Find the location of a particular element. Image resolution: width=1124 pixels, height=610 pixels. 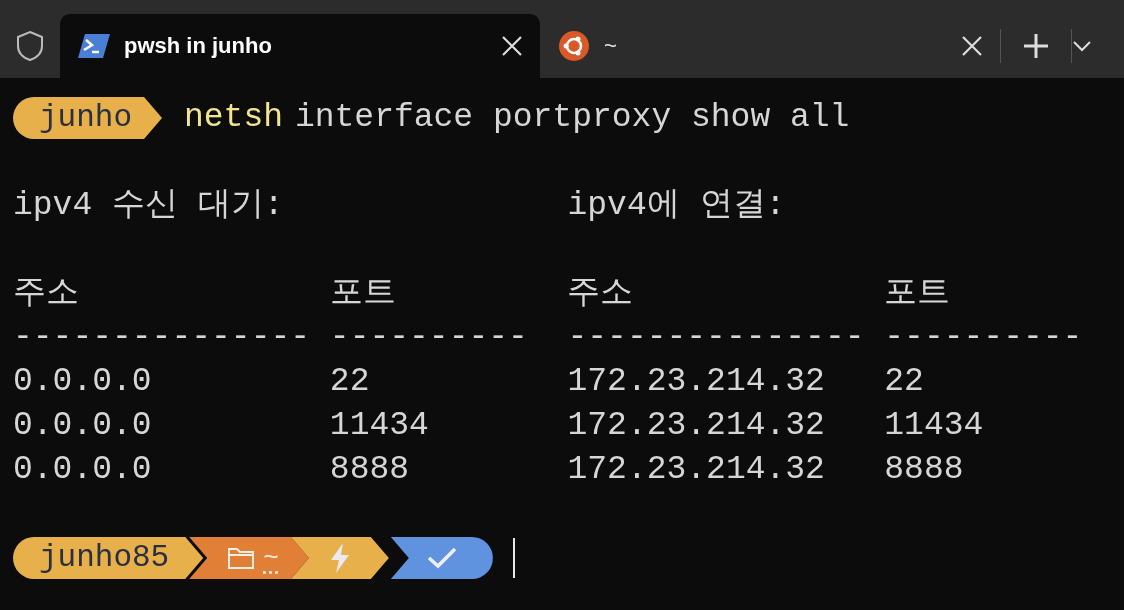

command-args: interface portproxy show all is located at coordinates (572, 118).